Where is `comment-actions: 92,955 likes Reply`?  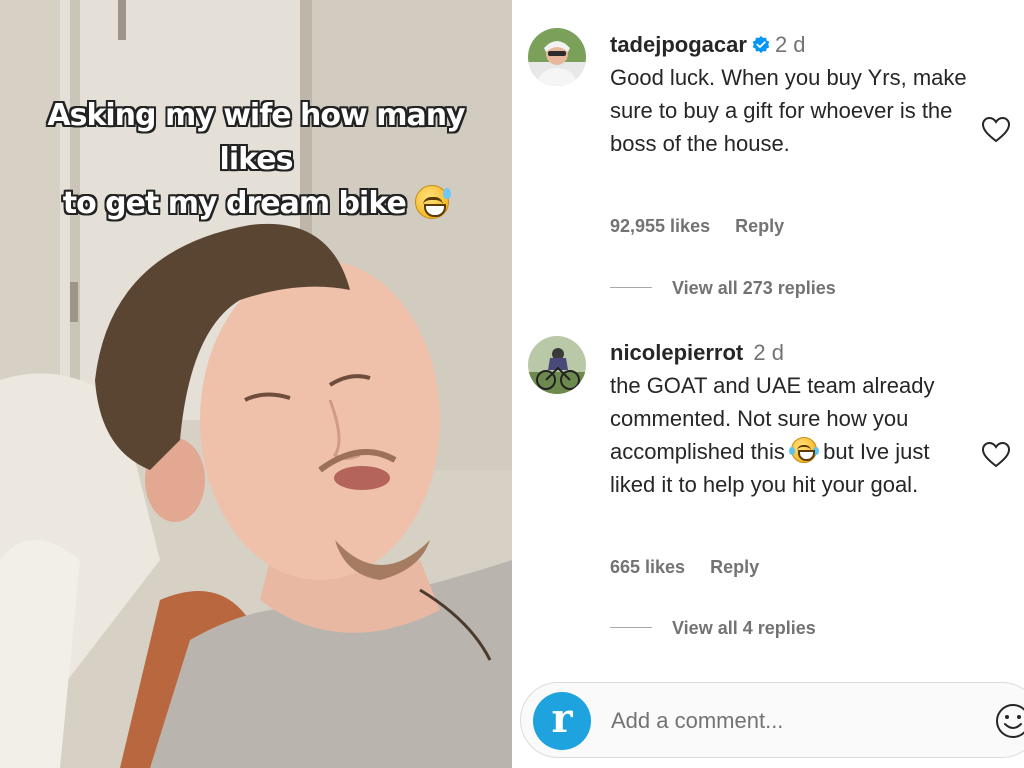
comment-actions: 92,955 likes Reply is located at coordinates (707, 226).